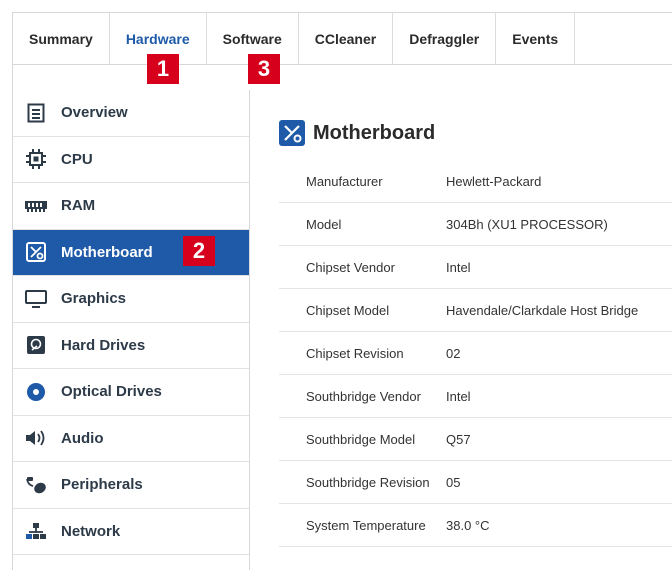 This screenshot has width=672, height=570. I want to click on page-title: Motherboard, so click(357, 133).